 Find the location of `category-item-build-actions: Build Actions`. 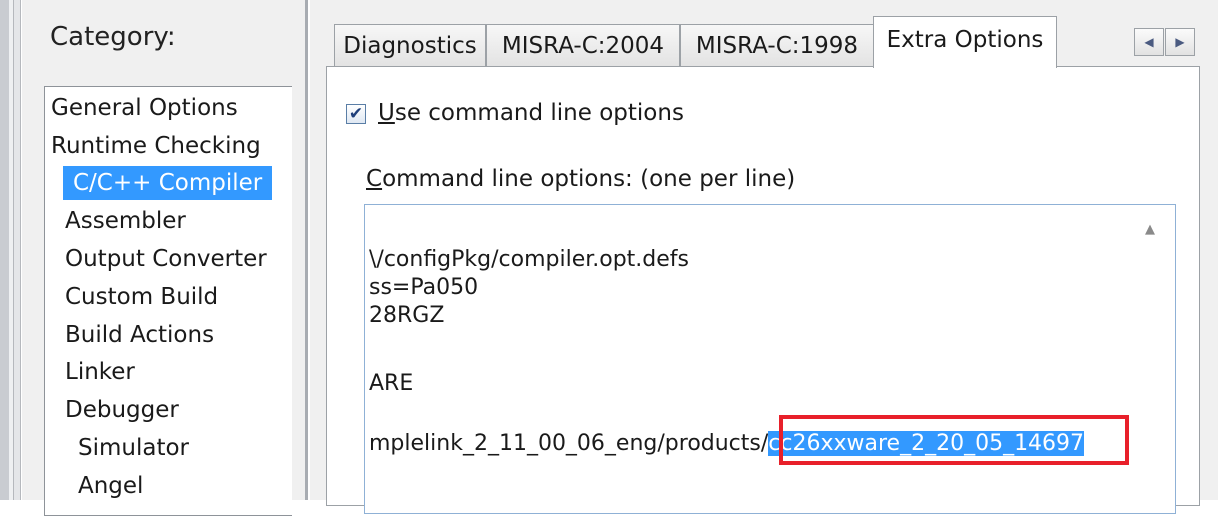

category-item-build-actions: Build Actions is located at coordinates (139, 335).